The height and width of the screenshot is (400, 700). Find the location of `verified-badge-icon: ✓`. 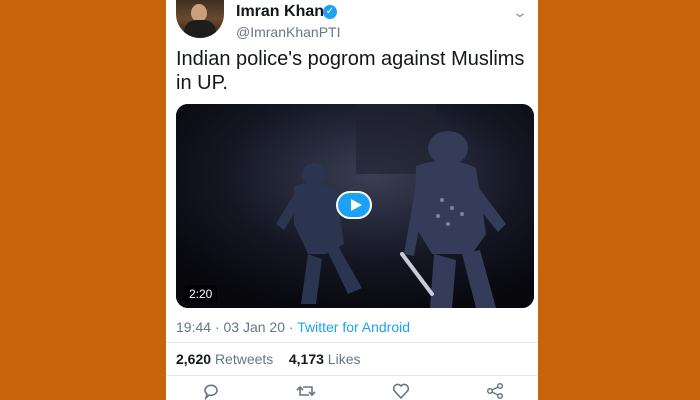

verified-badge-icon: ✓ is located at coordinates (330, 12).